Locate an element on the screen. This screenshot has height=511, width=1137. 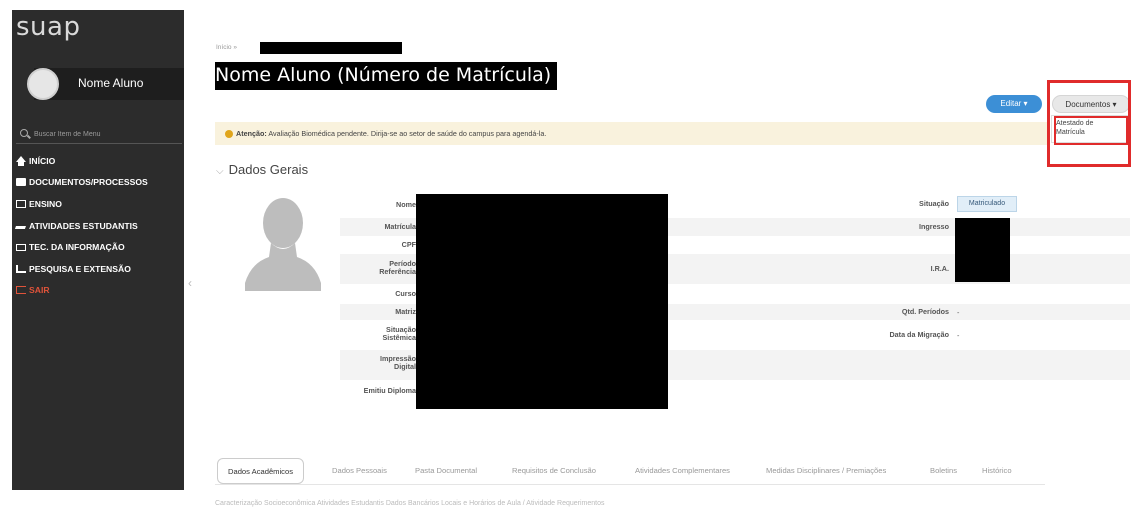
field-label-situacao: Situação is located at coordinates (934, 203).